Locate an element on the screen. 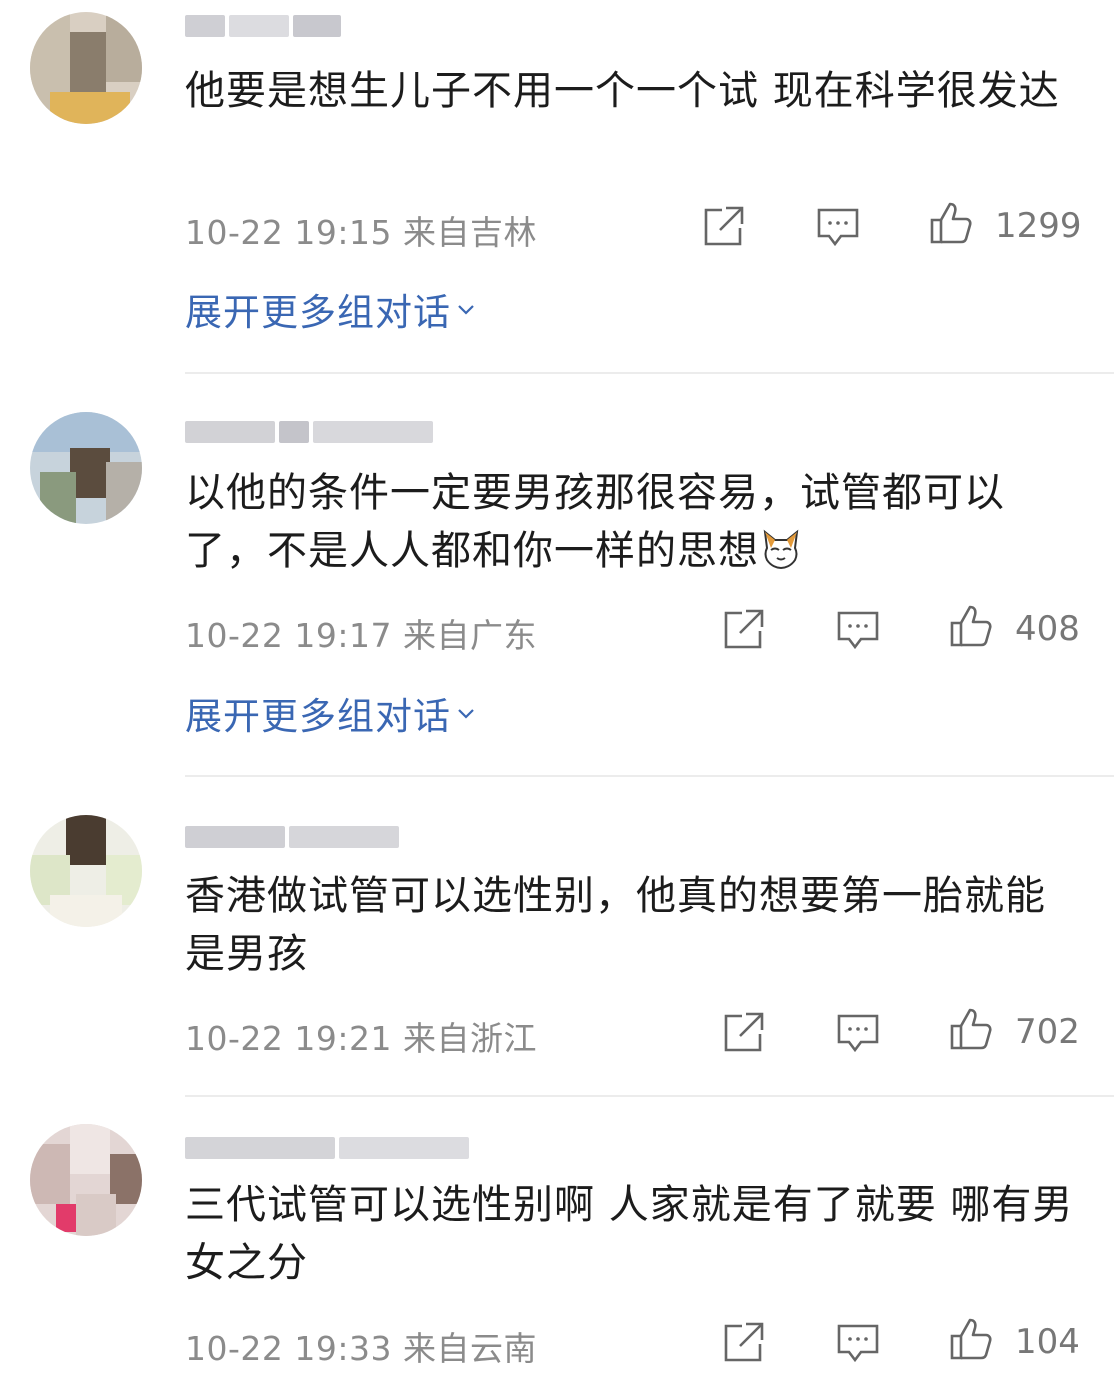 The image size is (1114, 1388). comment-time-location: 10-22 19:17 来自广东 is located at coordinates (361, 635).